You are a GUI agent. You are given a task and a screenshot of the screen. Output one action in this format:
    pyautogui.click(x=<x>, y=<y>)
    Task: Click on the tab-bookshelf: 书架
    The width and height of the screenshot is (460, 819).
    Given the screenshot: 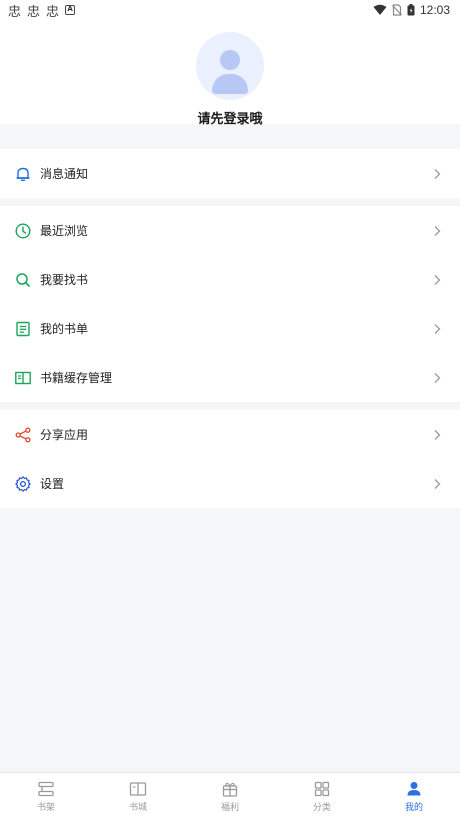 What is the action you would take?
    pyautogui.click(x=46, y=796)
    